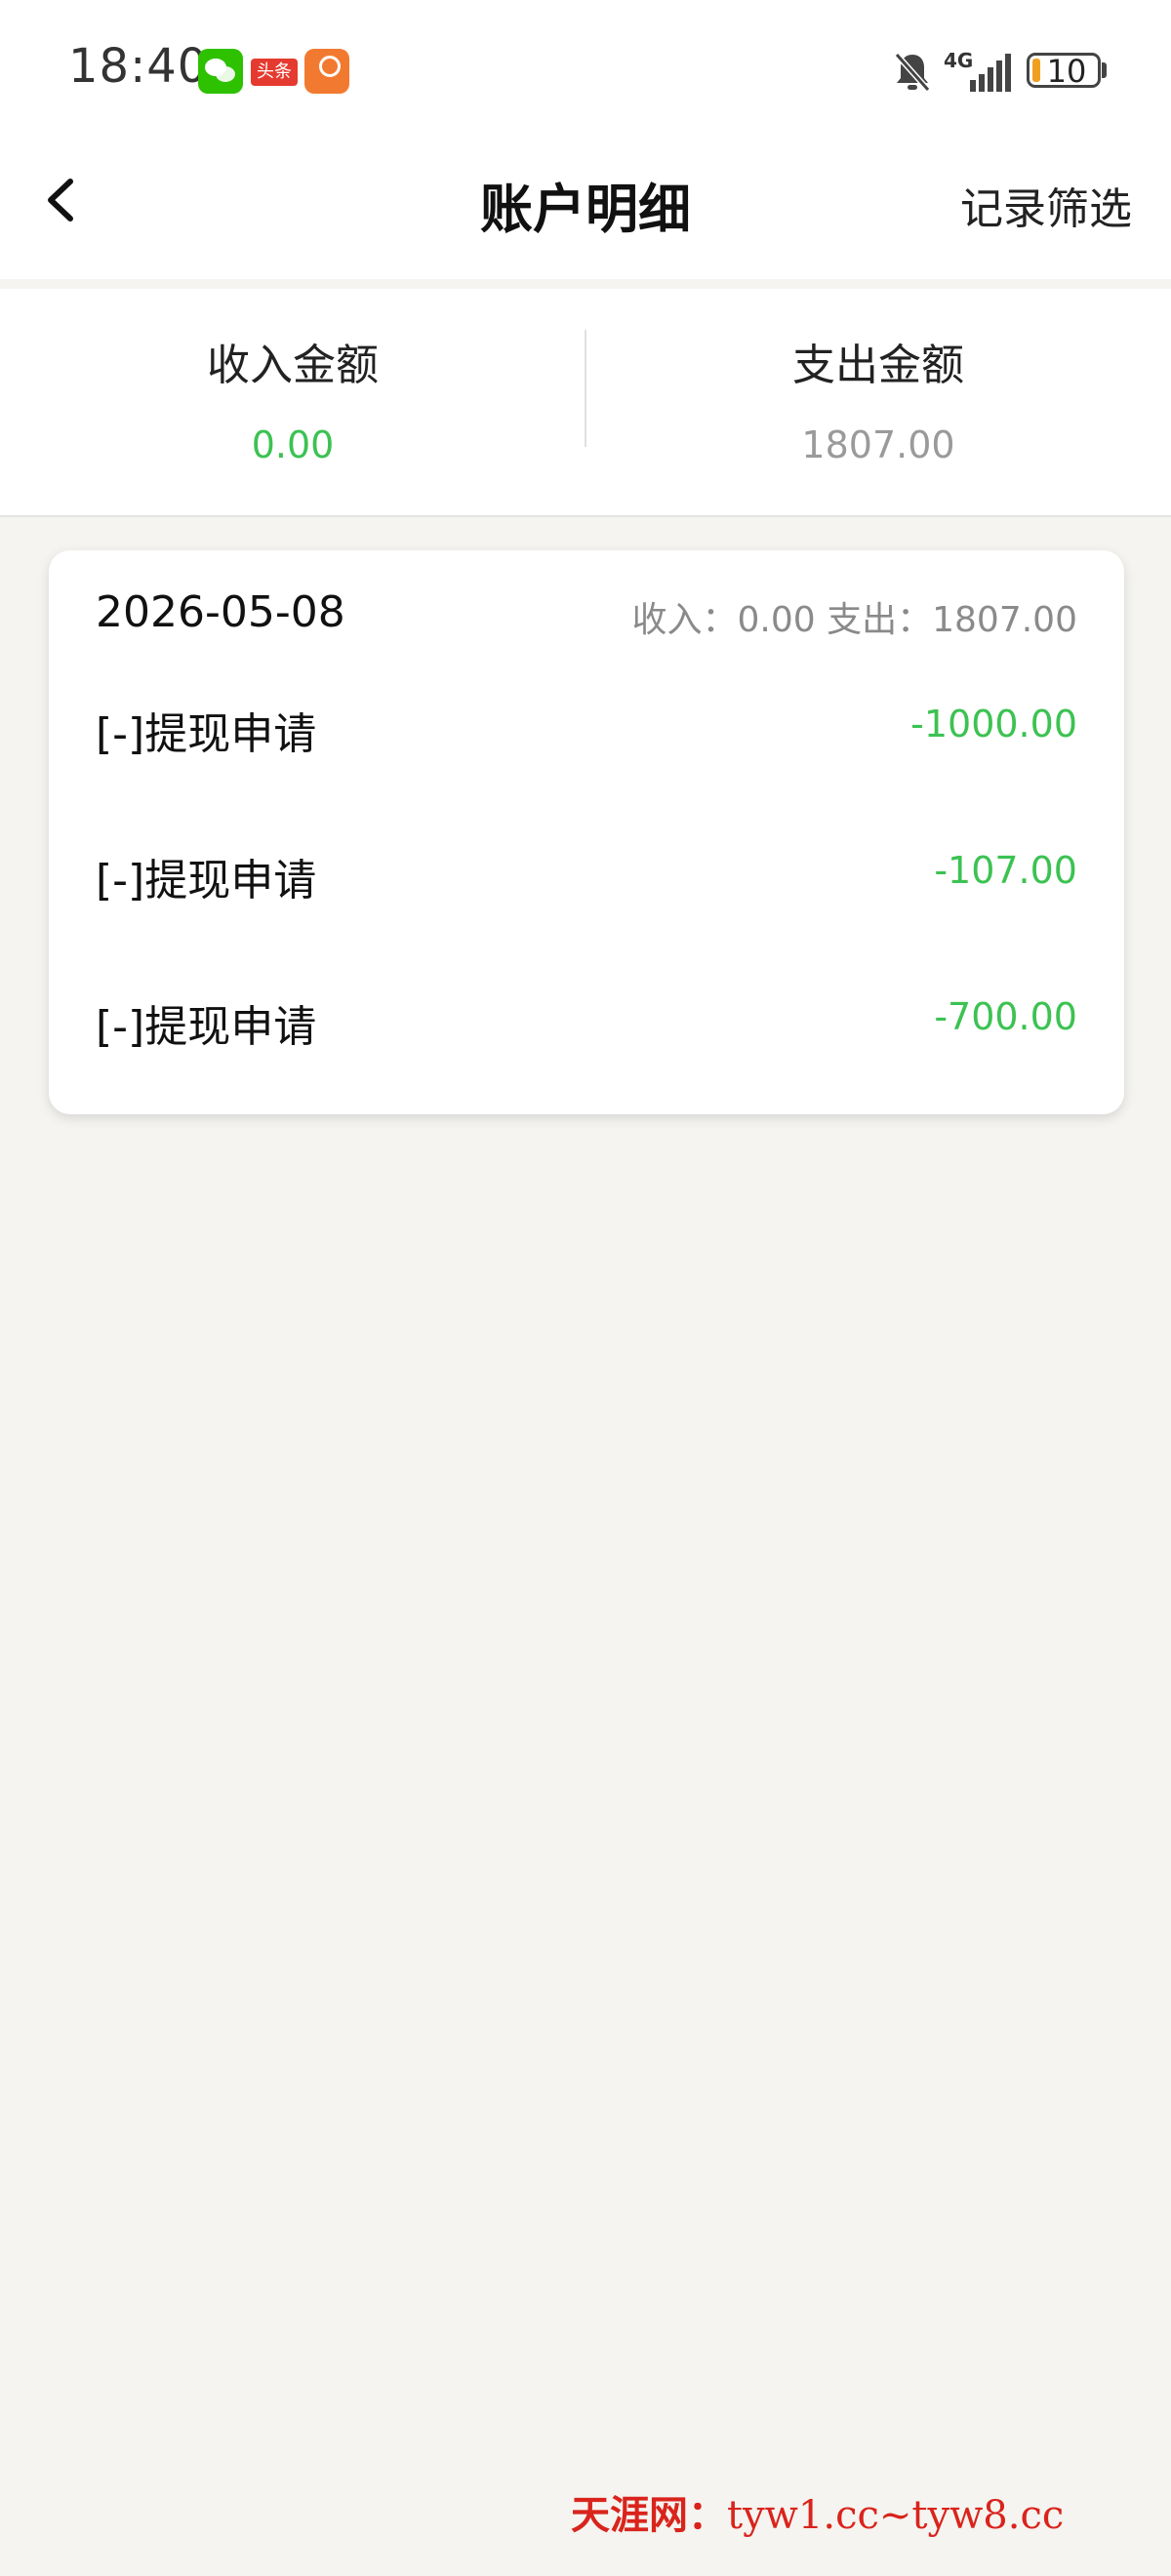 The height and width of the screenshot is (2576, 1171). I want to click on record-group-summary: 收入：0.00 支出：1807.00, so click(854, 620).